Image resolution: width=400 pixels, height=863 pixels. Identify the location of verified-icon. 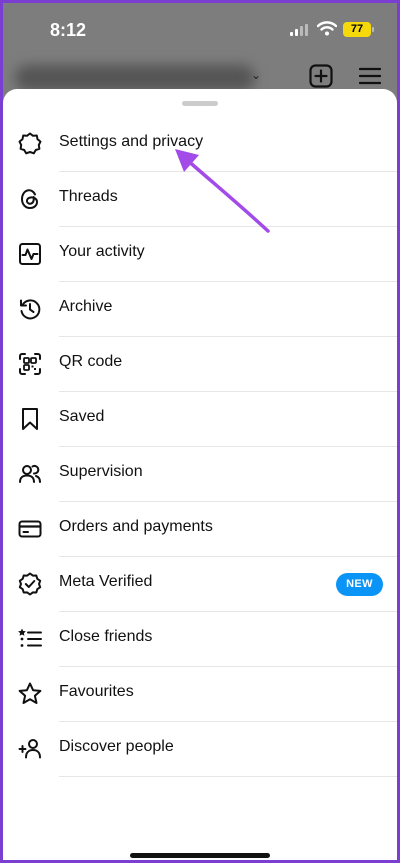
(30, 584).